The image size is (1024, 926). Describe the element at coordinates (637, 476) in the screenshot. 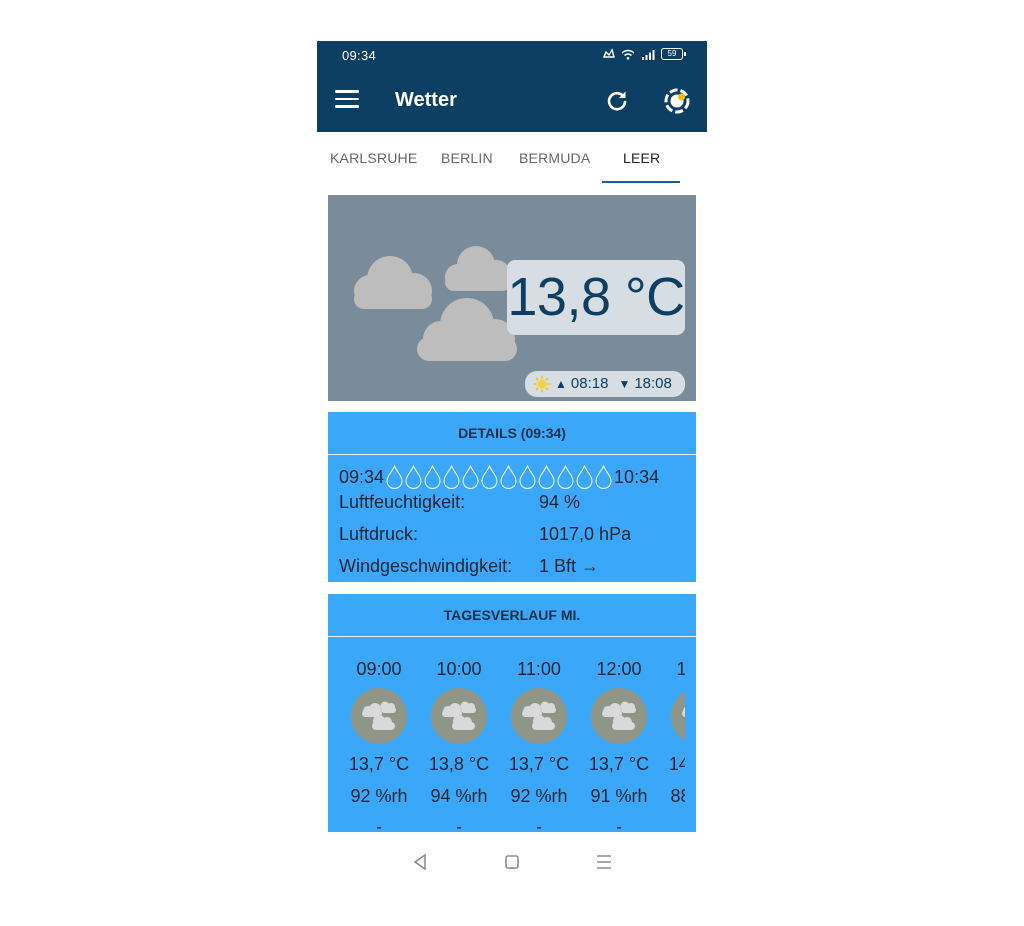

I see `precip-end-time: 10:34` at that location.